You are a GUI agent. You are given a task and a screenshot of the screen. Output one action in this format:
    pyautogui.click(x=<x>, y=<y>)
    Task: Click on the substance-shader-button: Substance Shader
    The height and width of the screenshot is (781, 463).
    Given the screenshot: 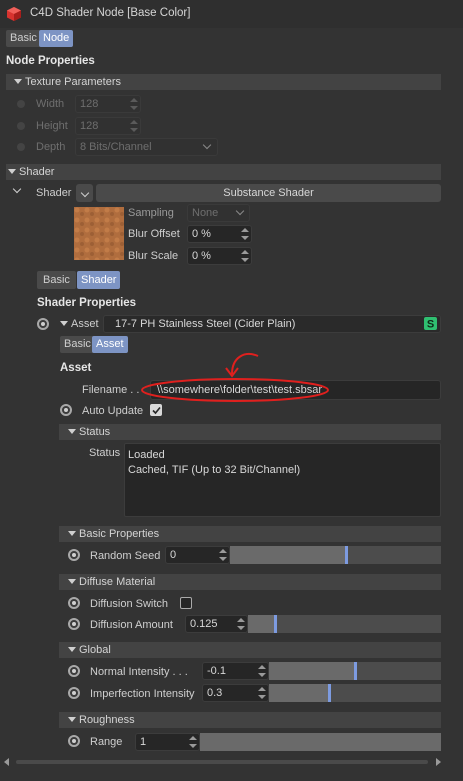 What is the action you would take?
    pyautogui.click(x=268, y=193)
    